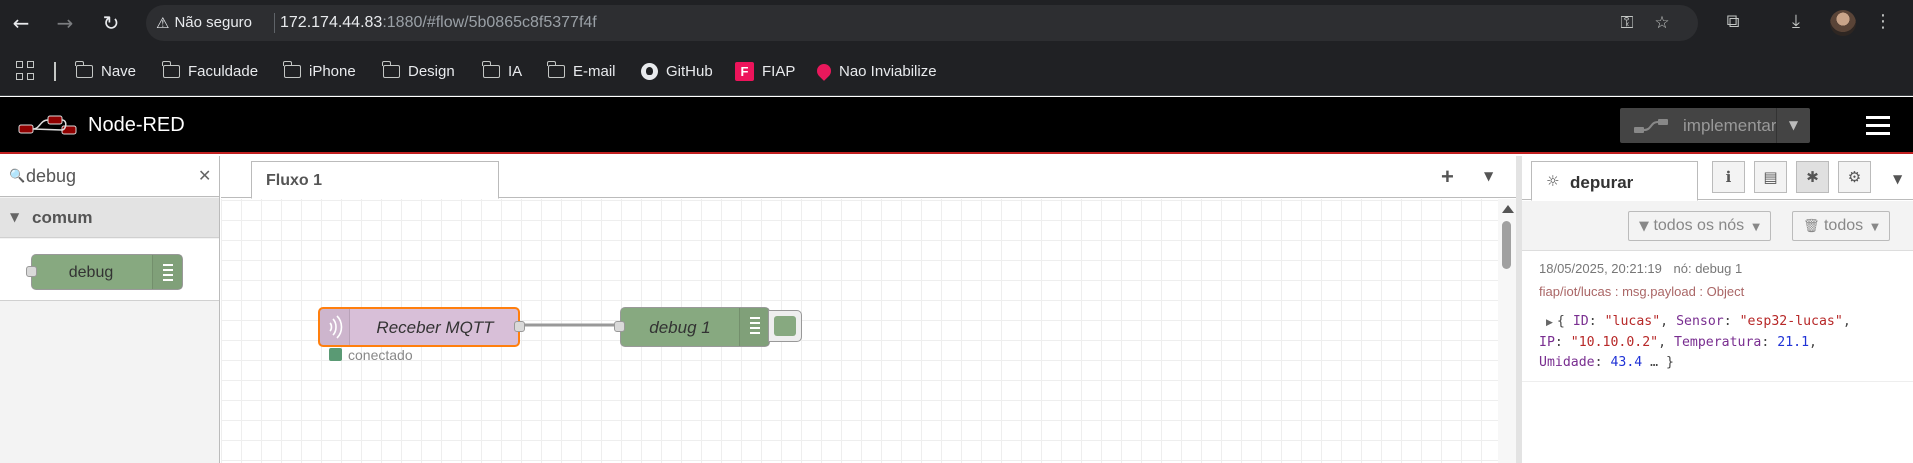 Image resolution: width=1913 pixels, height=463 pixels. I want to click on bookmark-label: Nao Inviabilize, so click(888, 71).